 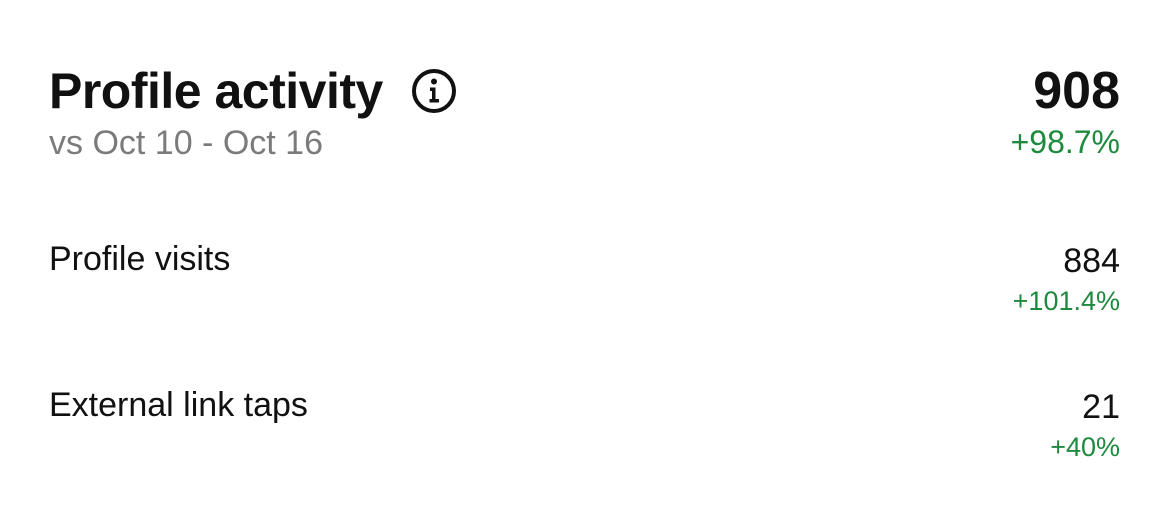 I want to click on total-activity-change: +98.7%, so click(x=1065, y=142).